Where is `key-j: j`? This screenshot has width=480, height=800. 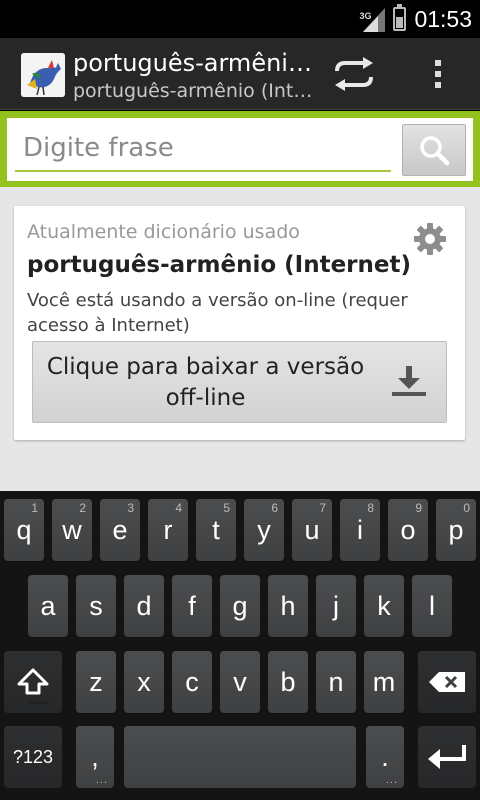 key-j: j is located at coordinates (336, 606).